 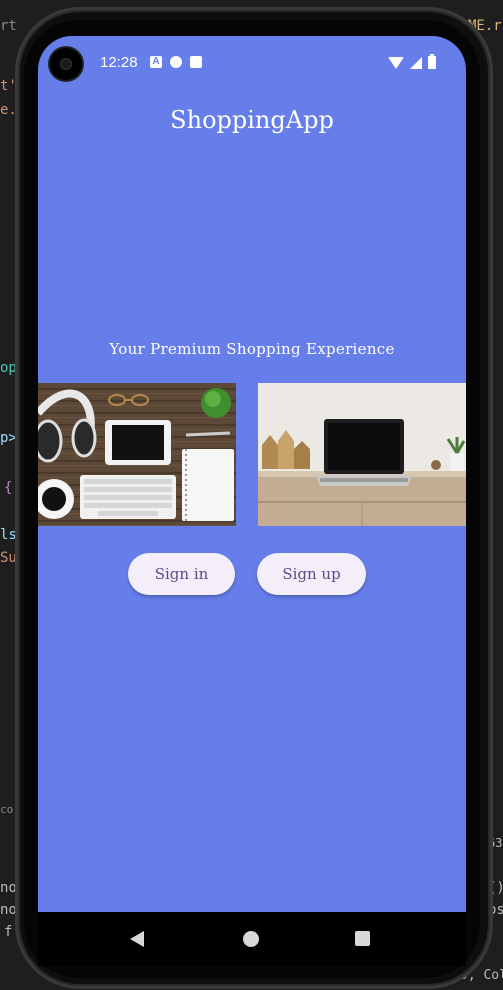 What do you see at coordinates (8, 488) in the screenshot?
I see `editor-fragment: {` at bounding box center [8, 488].